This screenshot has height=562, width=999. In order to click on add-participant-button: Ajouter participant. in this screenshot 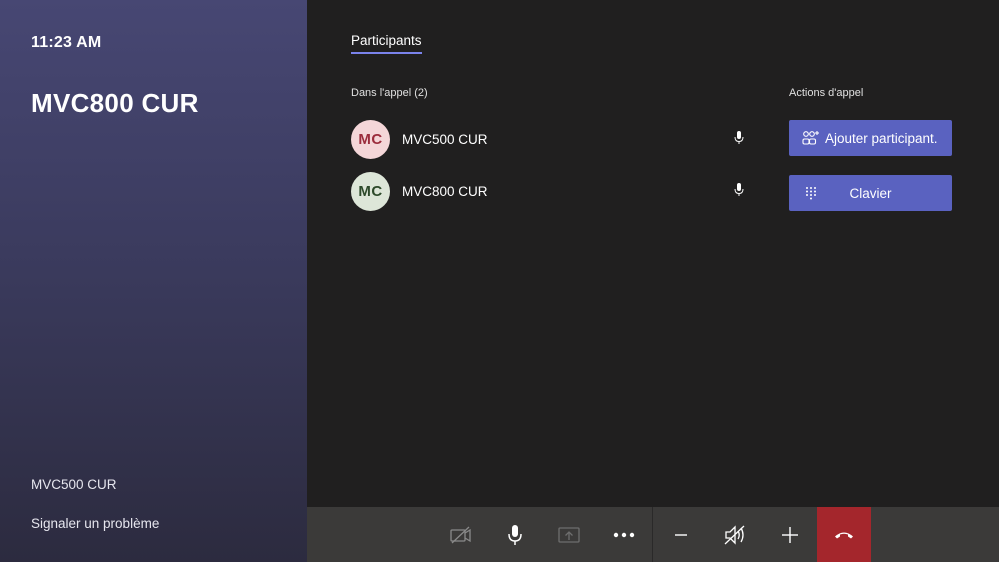, I will do `click(870, 138)`.